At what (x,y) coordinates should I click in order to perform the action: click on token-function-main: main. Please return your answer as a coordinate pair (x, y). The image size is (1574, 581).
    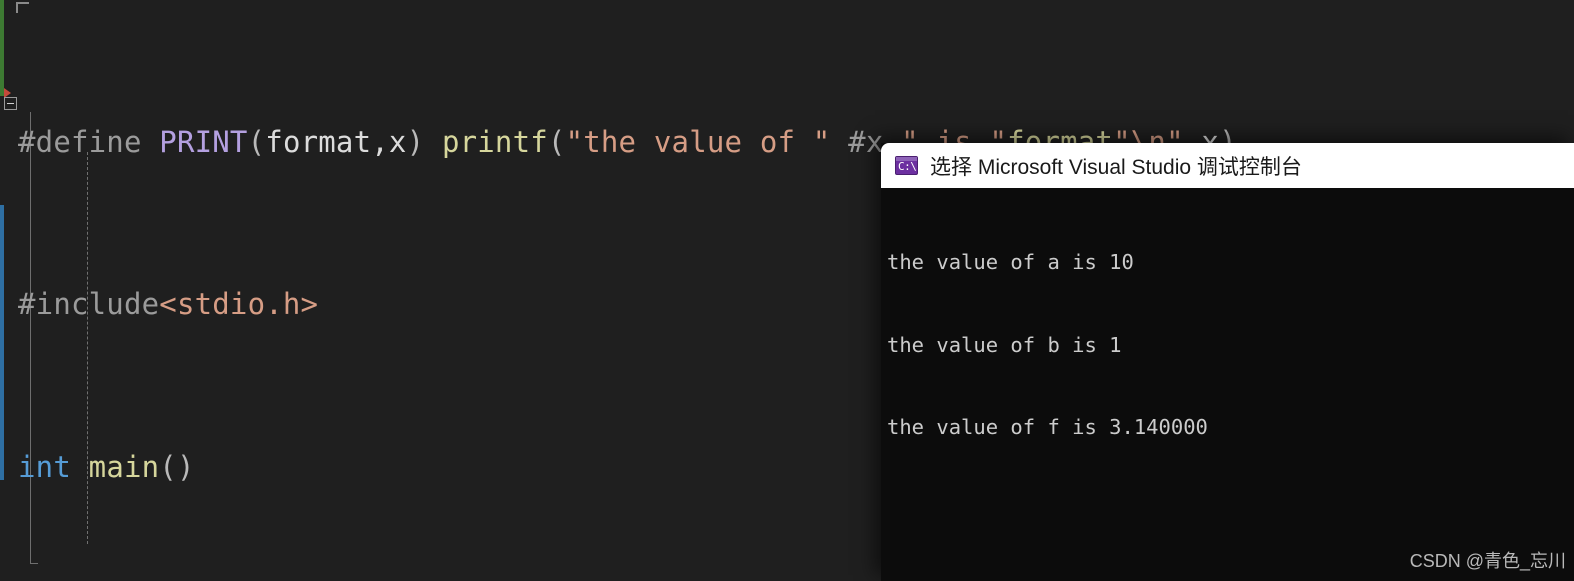
    Looking at the image, I should click on (124, 466).